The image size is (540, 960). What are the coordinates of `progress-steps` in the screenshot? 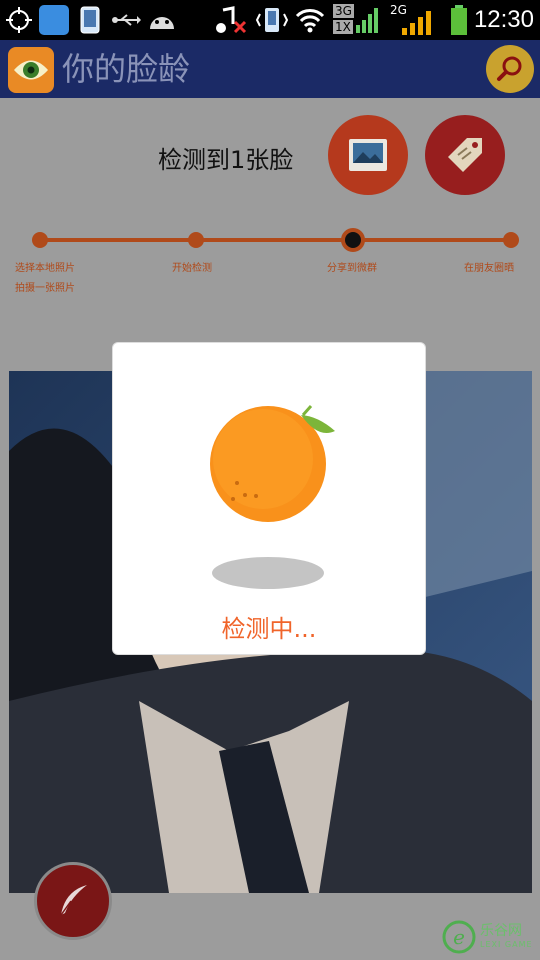 It's located at (275, 240).